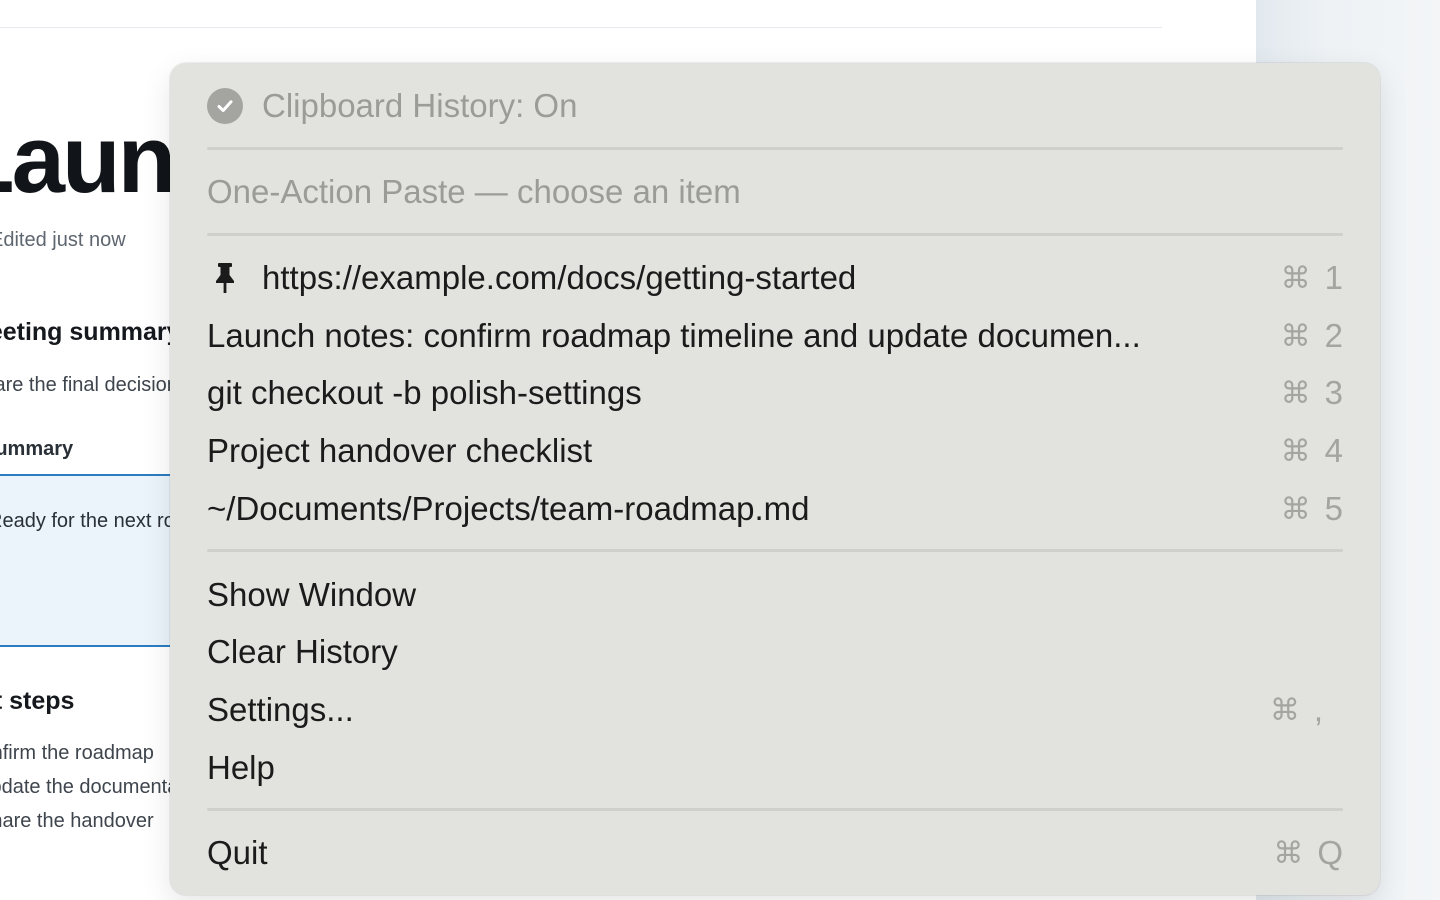 The height and width of the screenshot is (900, 1440). Describe the element at coordinates (1318, 709) in the screenshot. I see `shortcut-key: ,` at that location.